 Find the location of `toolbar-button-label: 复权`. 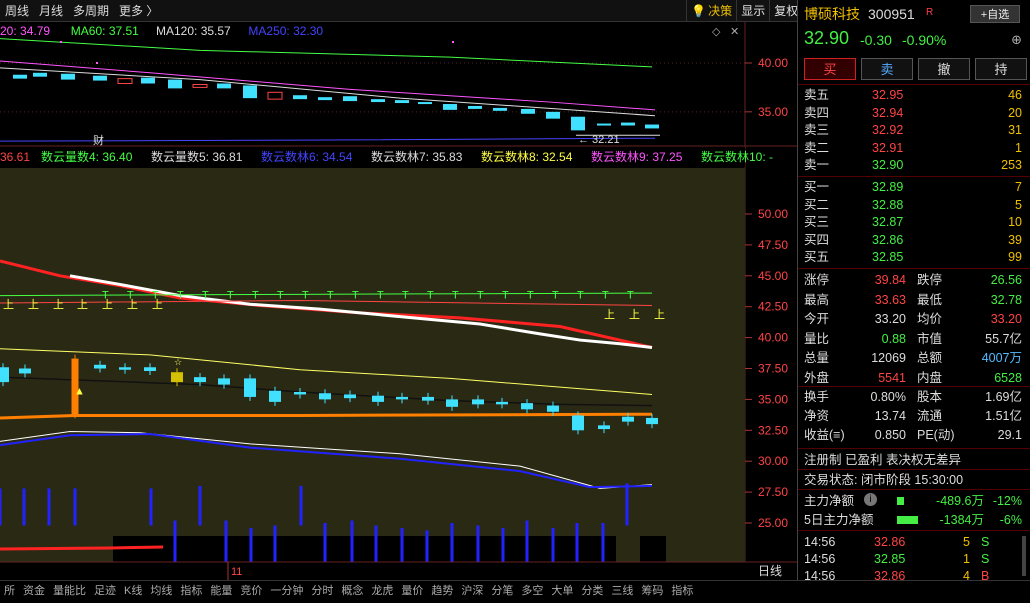

toolbar-button-label: 复权 is located at coordinates (786, 11).